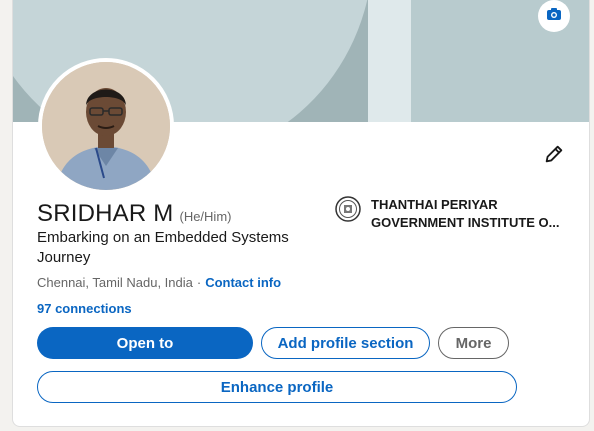 The height and width of the screenshot is (431, 594). Describe the element at coordinates (84, 308) in the screenshot. I see `connections-link: 97 connections` at that location.